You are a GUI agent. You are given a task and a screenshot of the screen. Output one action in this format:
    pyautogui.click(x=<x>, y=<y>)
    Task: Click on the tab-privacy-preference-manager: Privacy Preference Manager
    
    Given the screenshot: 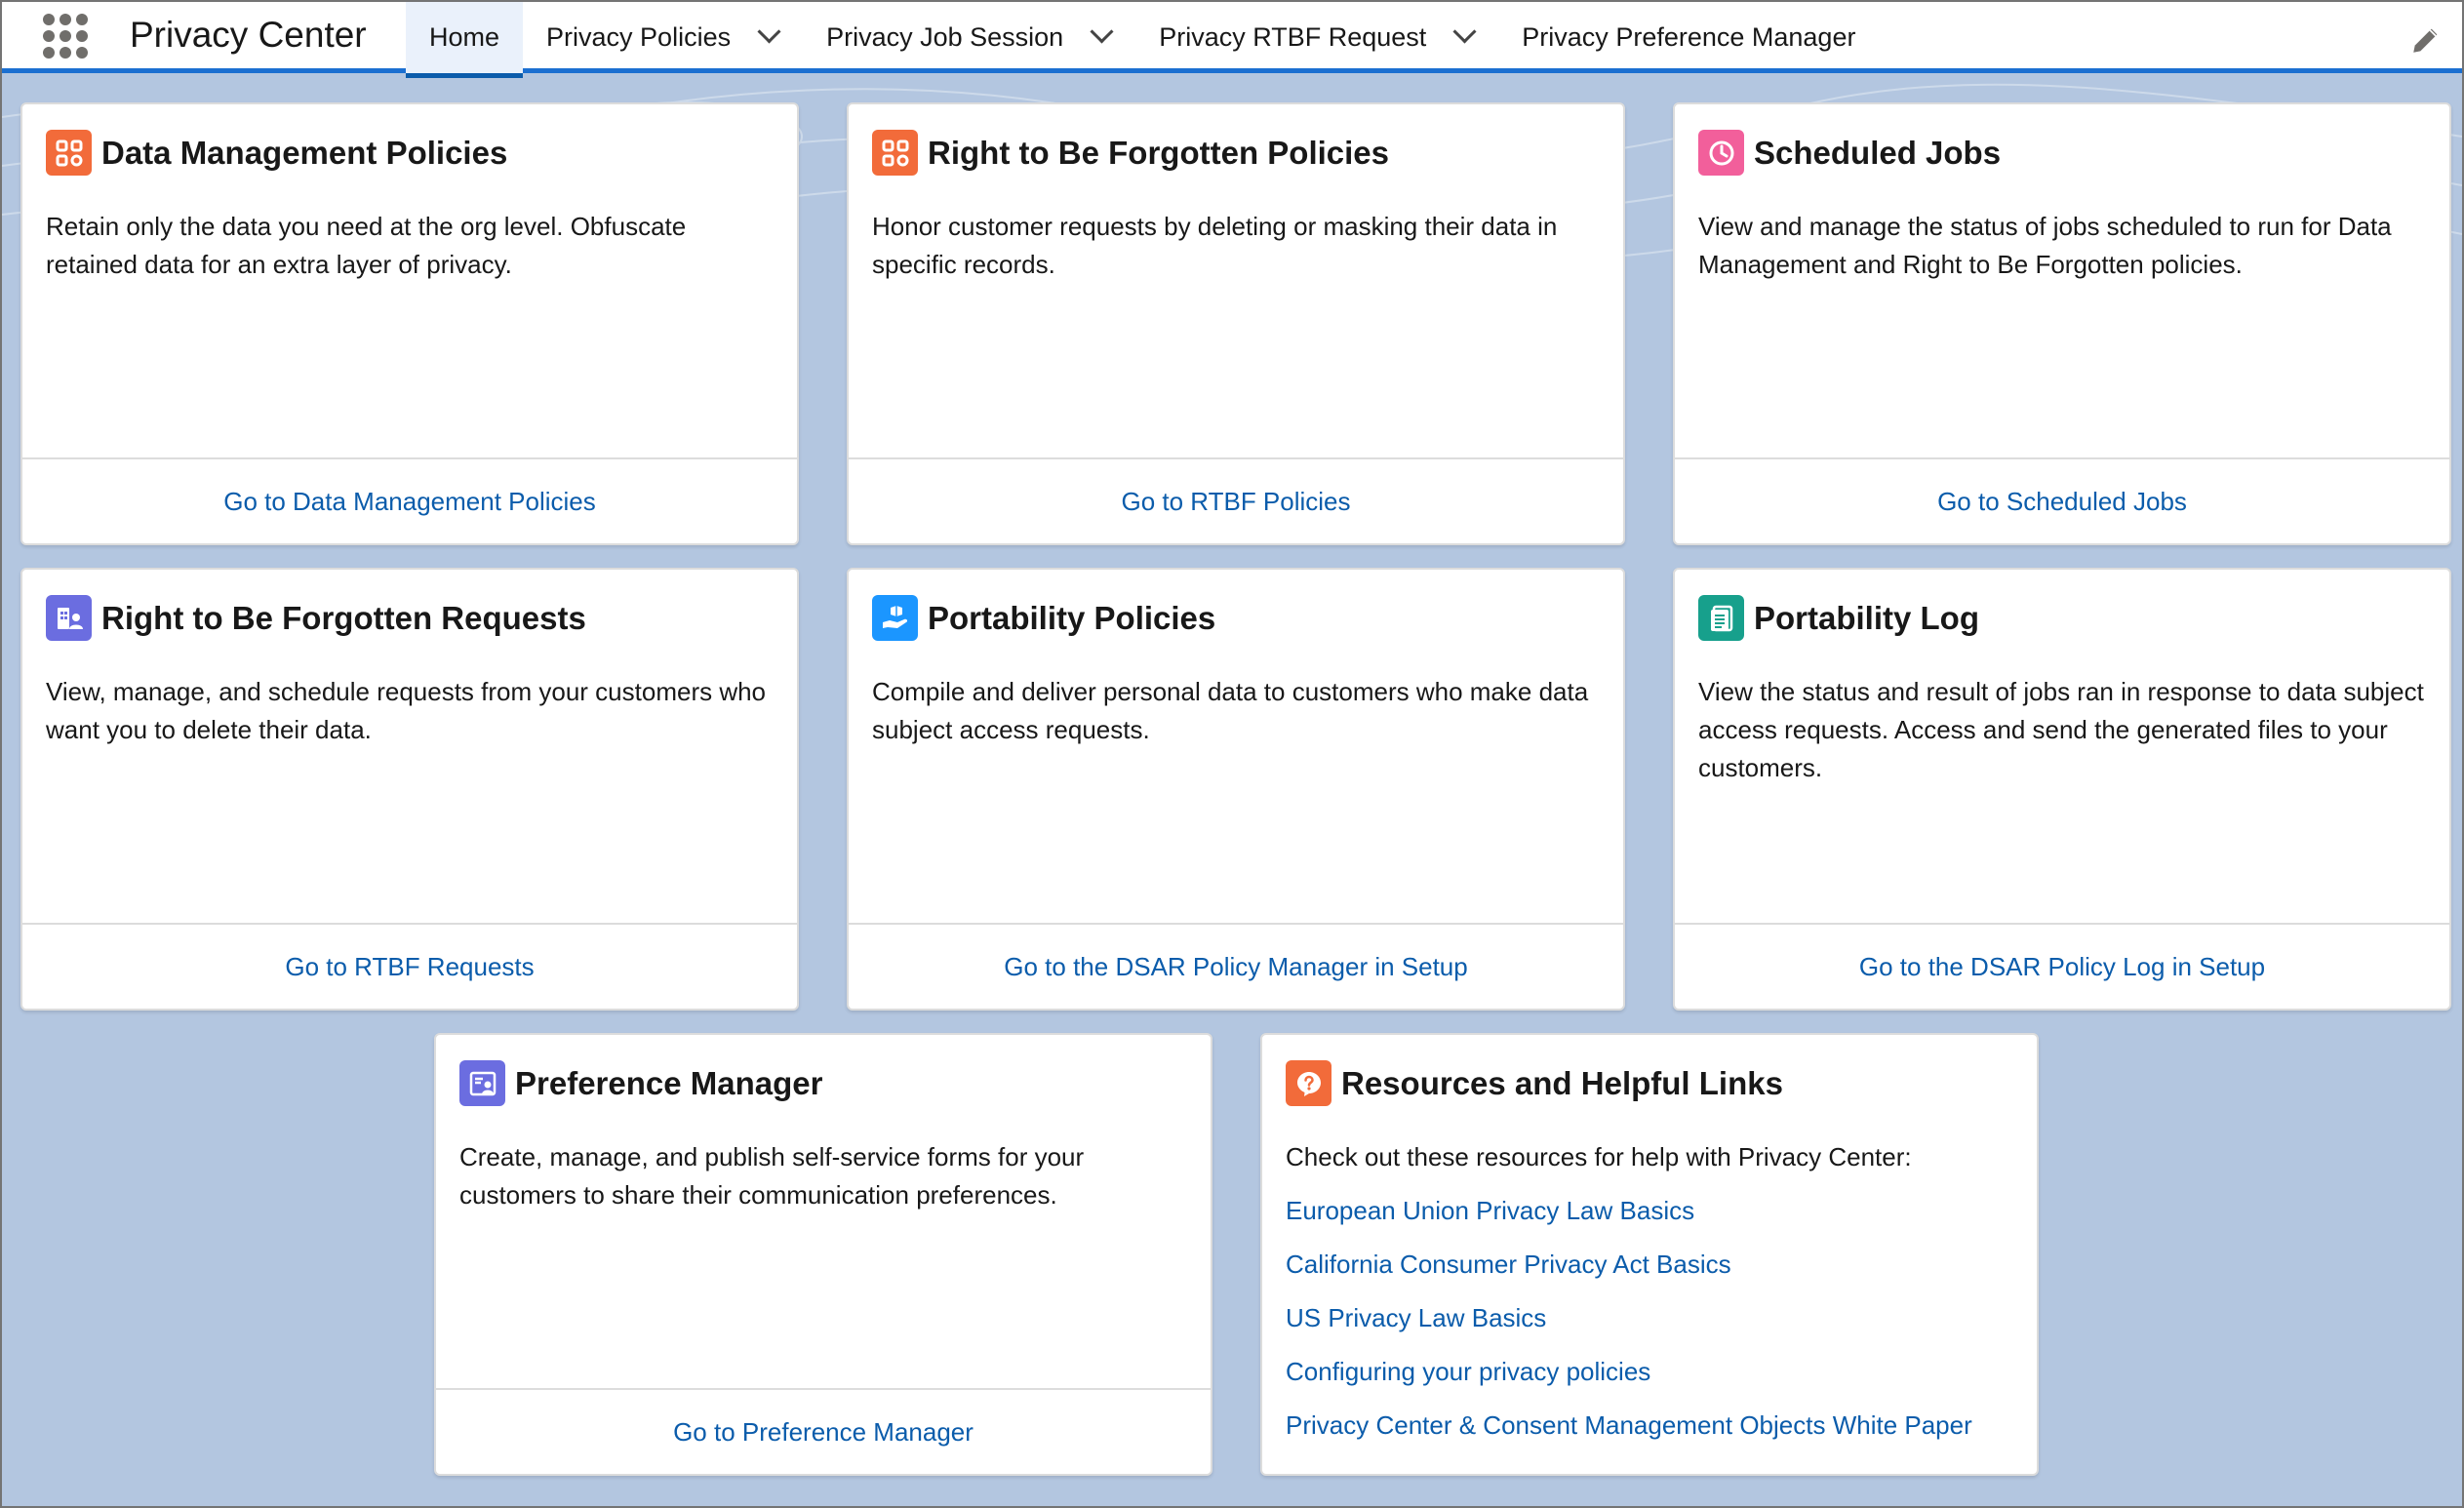 What is the action you would take?
    pyautogui.click(x=1688, y=37)
    